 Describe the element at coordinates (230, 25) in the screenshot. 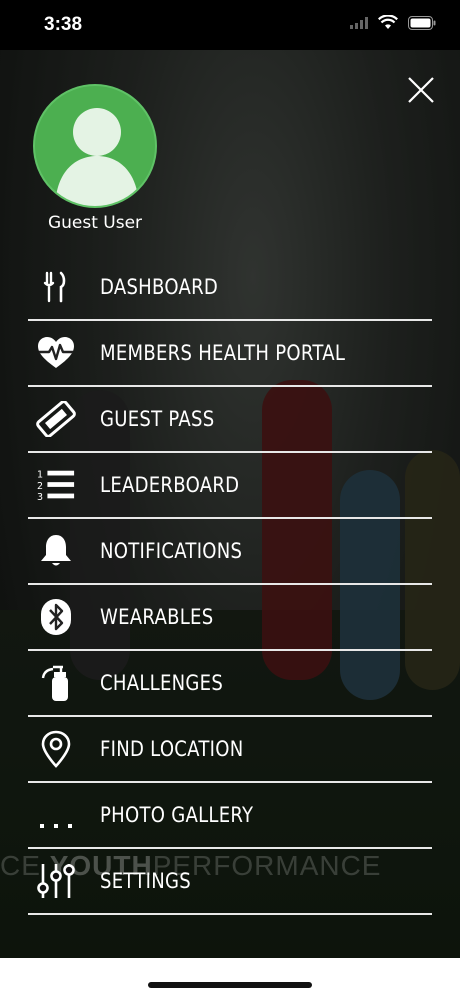

I see `status-bar: 3:38` at that location.